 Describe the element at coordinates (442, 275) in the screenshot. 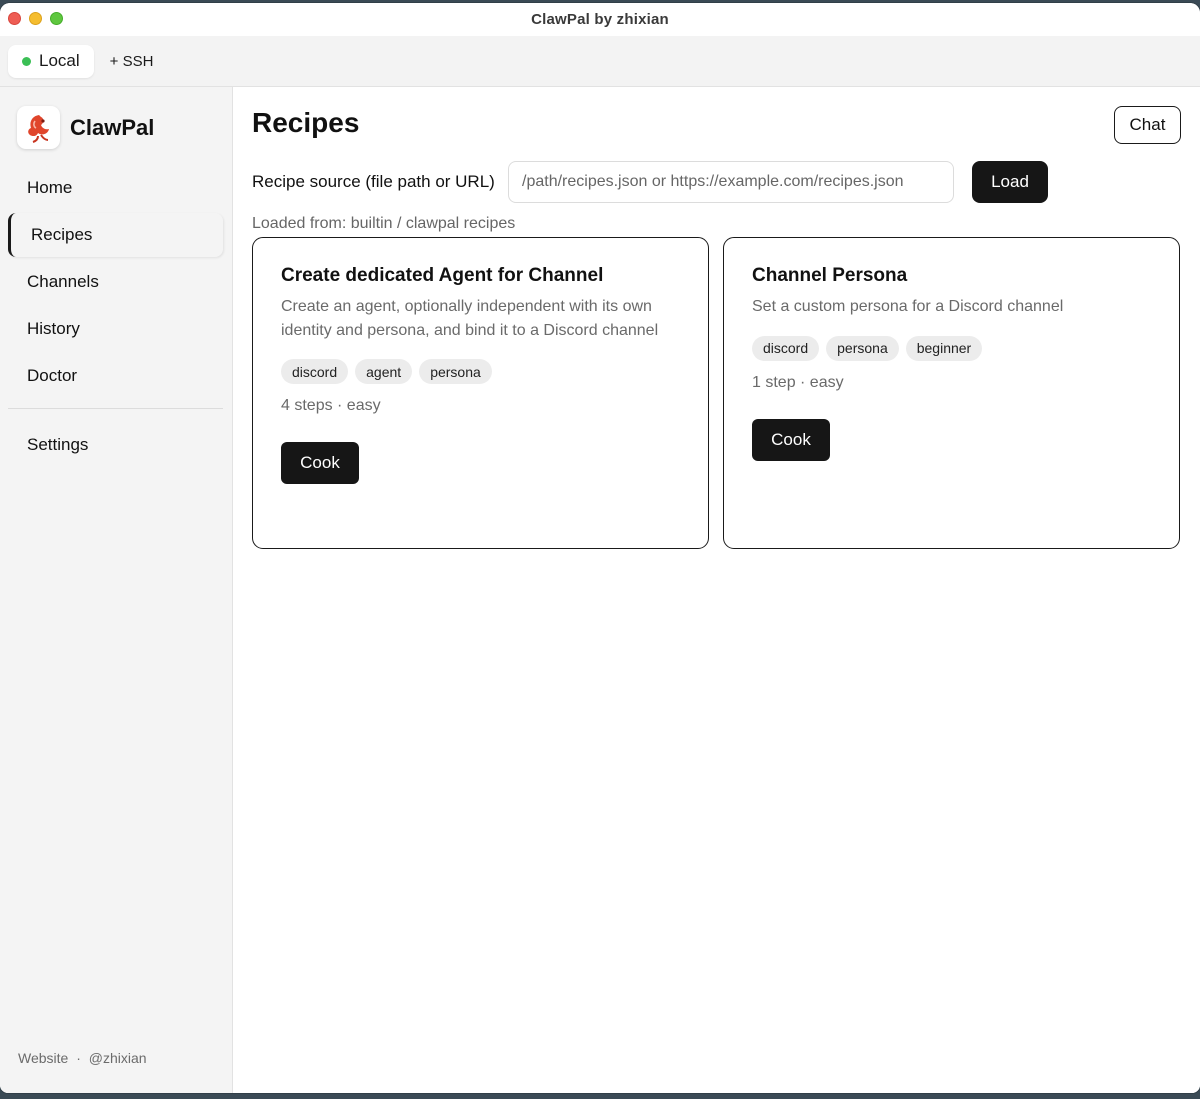

I see `recipe-title: Create dedicated Agent for Channel` at that location.